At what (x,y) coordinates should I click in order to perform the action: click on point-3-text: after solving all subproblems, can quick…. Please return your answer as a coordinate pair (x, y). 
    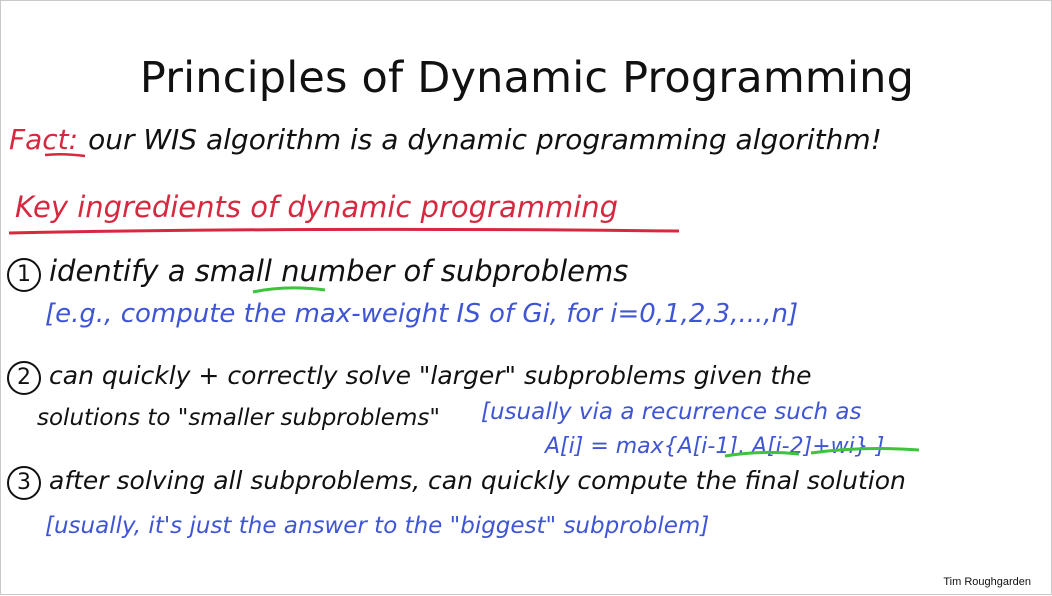
    Looking at the image, I should click on (477, 480).